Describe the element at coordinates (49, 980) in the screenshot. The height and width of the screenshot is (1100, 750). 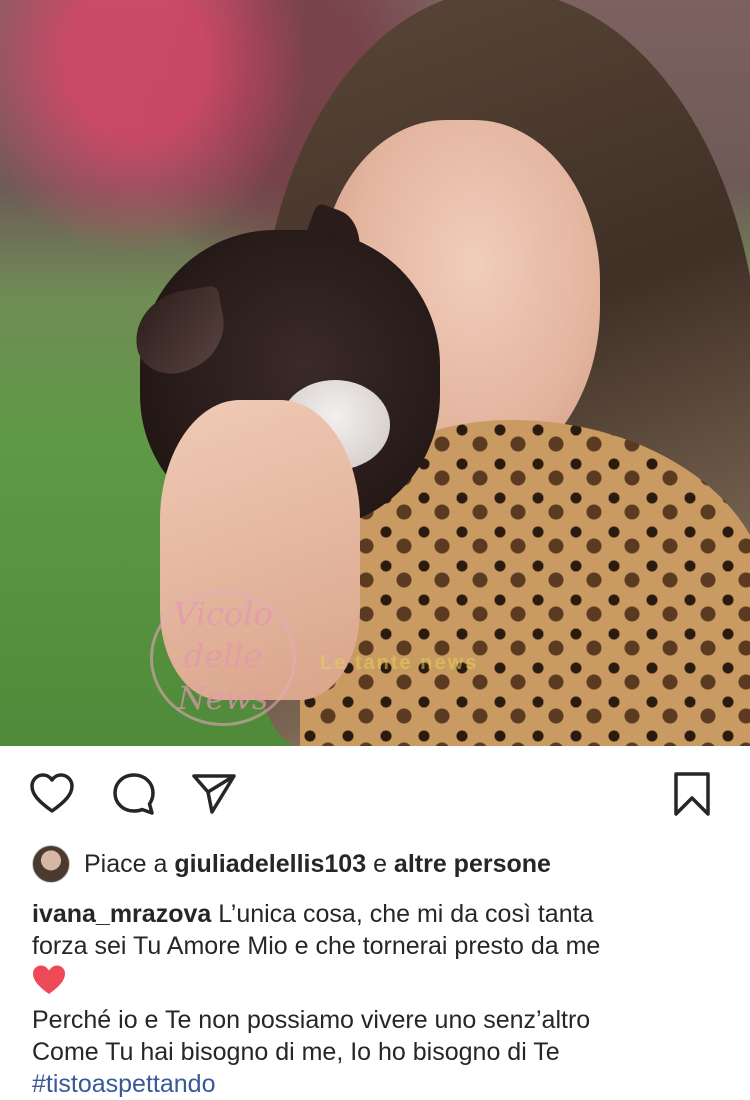
I see `red-heart-emoji-icon` at that location.